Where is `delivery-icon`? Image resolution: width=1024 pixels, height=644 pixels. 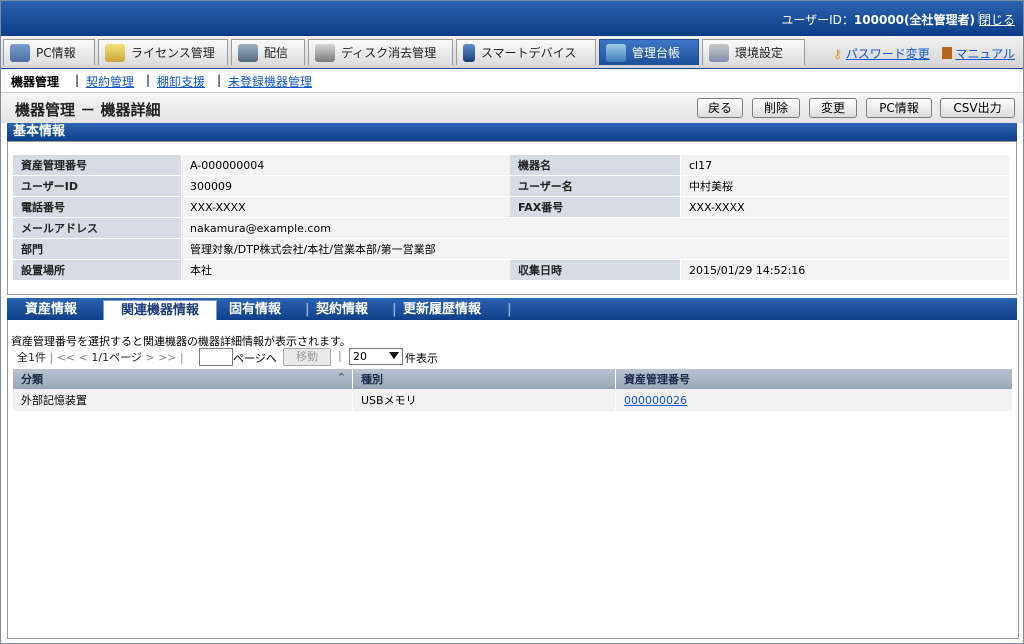 delivery-icon is located at coordinates (248, 52).